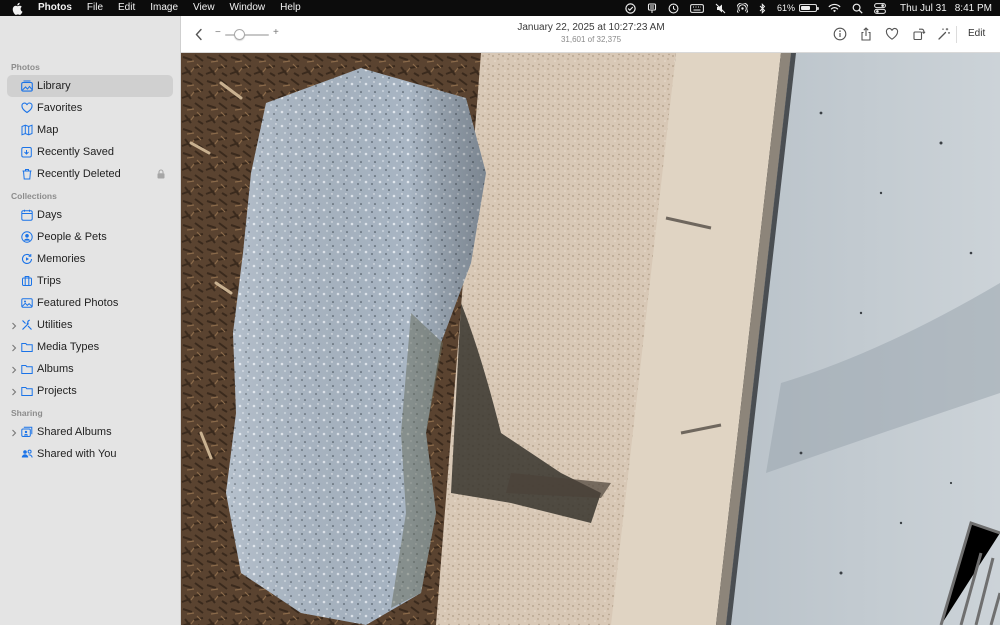  What do you see at coordinates (857, 8) in the screenshot?
I see `spotlight-search-icon` at bounding box center [857, 8].